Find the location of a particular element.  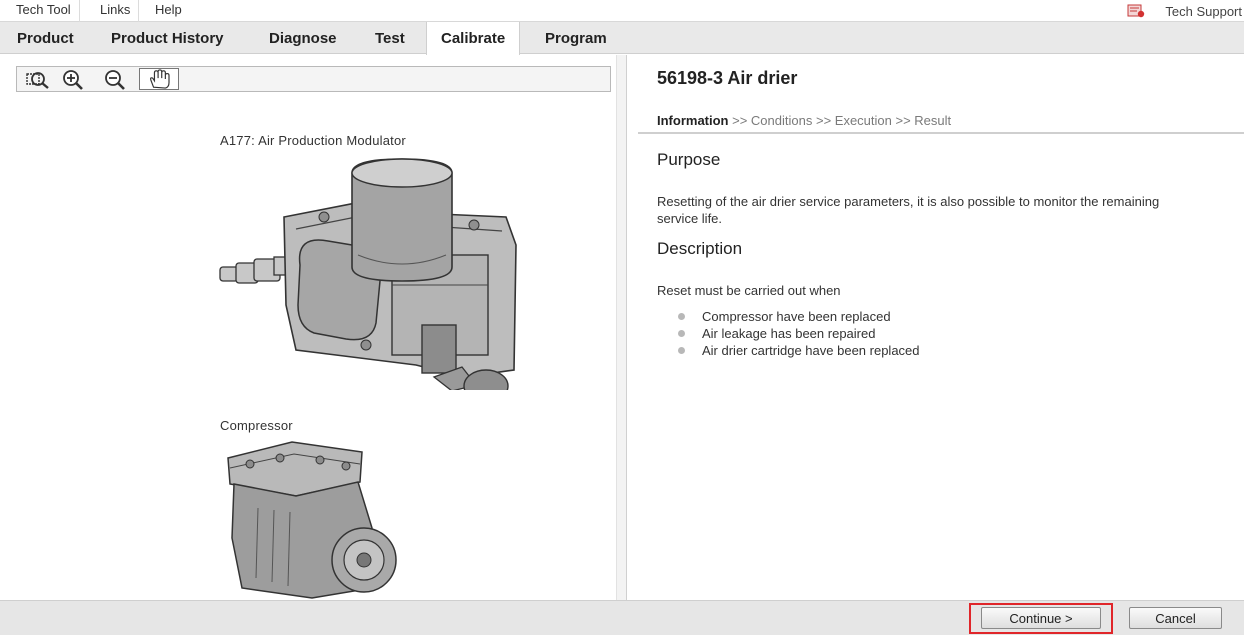

list-item: Air drier cartridge have been replaced is located at coordinates (799, 350).